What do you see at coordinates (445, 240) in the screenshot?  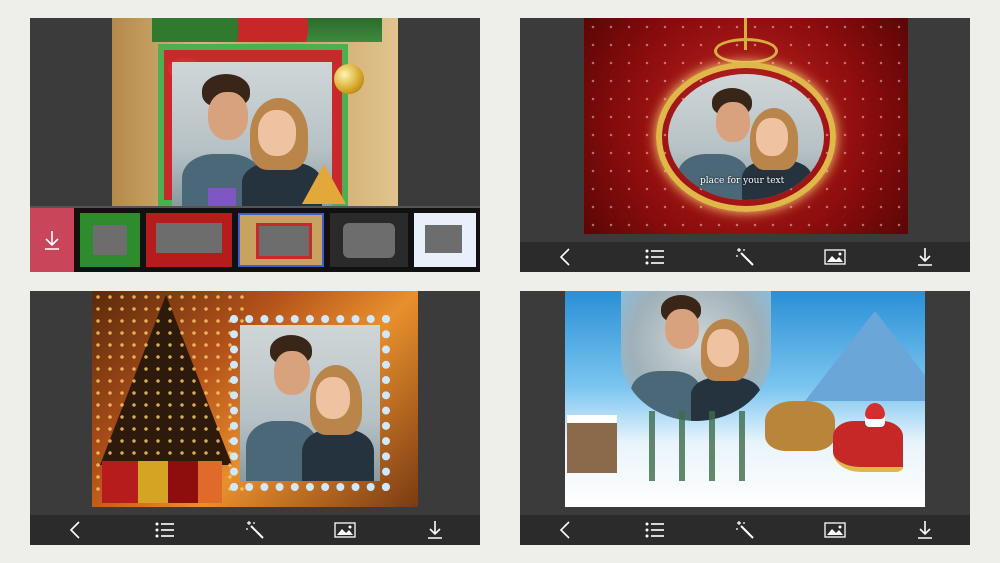 I see `thumbnail-blue-frame` at bounding box center [445, 240].